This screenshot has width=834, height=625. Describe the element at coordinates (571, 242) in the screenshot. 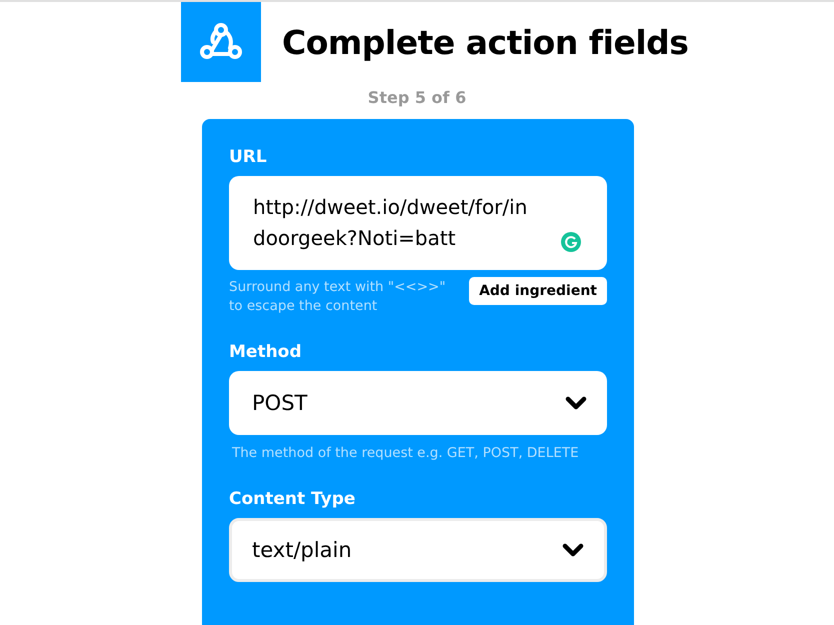

I see `grammar-checker-icon` at that location.